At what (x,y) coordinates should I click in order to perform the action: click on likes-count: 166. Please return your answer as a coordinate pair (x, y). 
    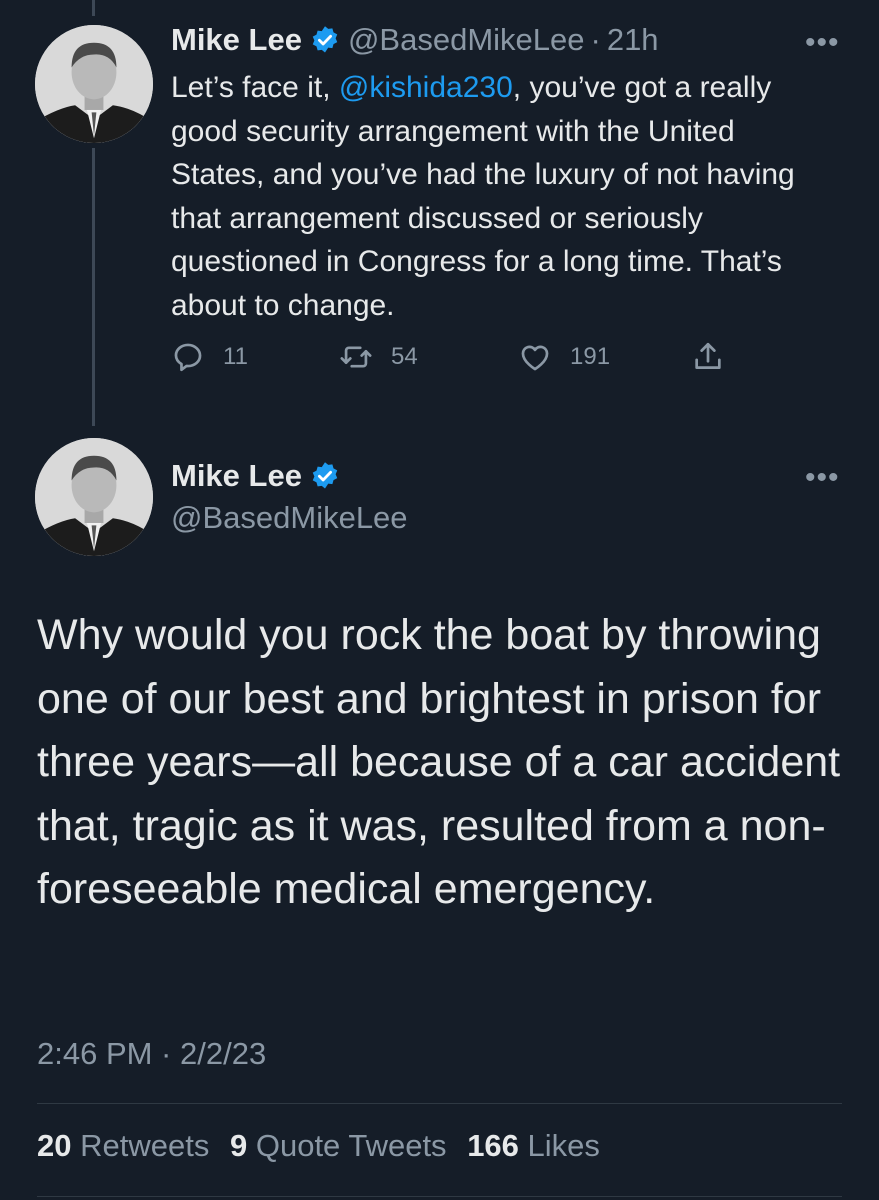
    Looking at the image, I should click on (493, 1145).